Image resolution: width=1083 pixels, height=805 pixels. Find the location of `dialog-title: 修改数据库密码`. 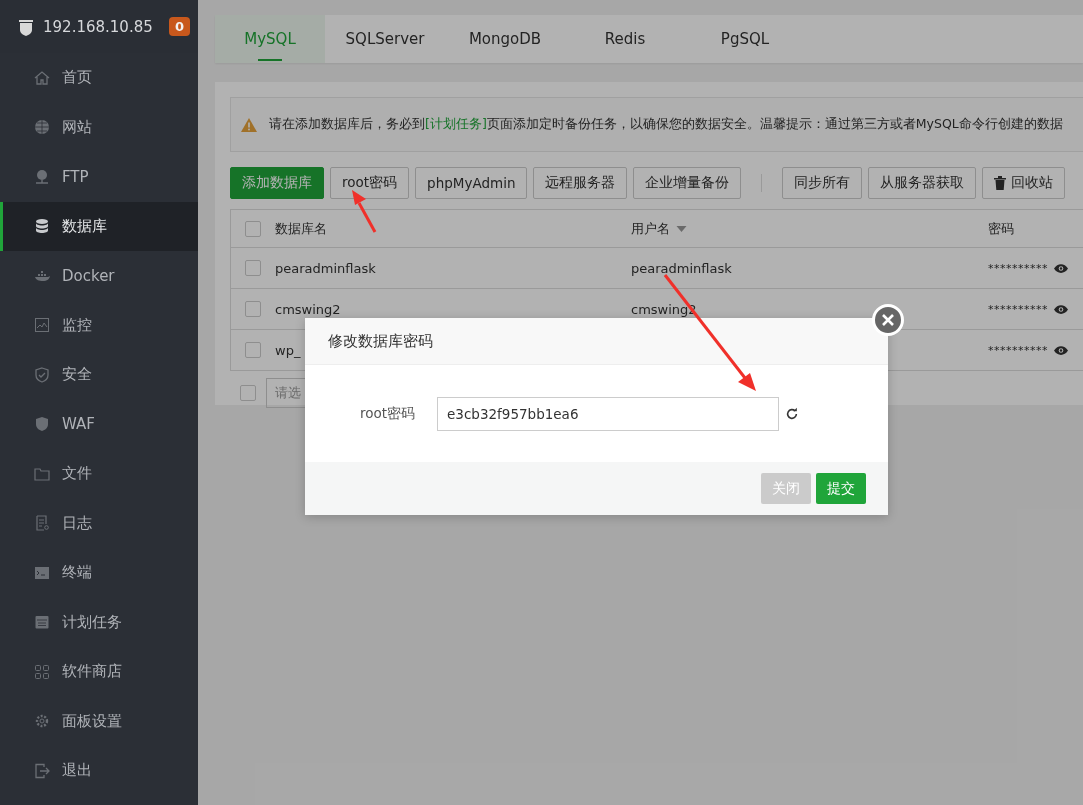

dialog-title: 修改数据库密码 is located at coordinates (380, 341).